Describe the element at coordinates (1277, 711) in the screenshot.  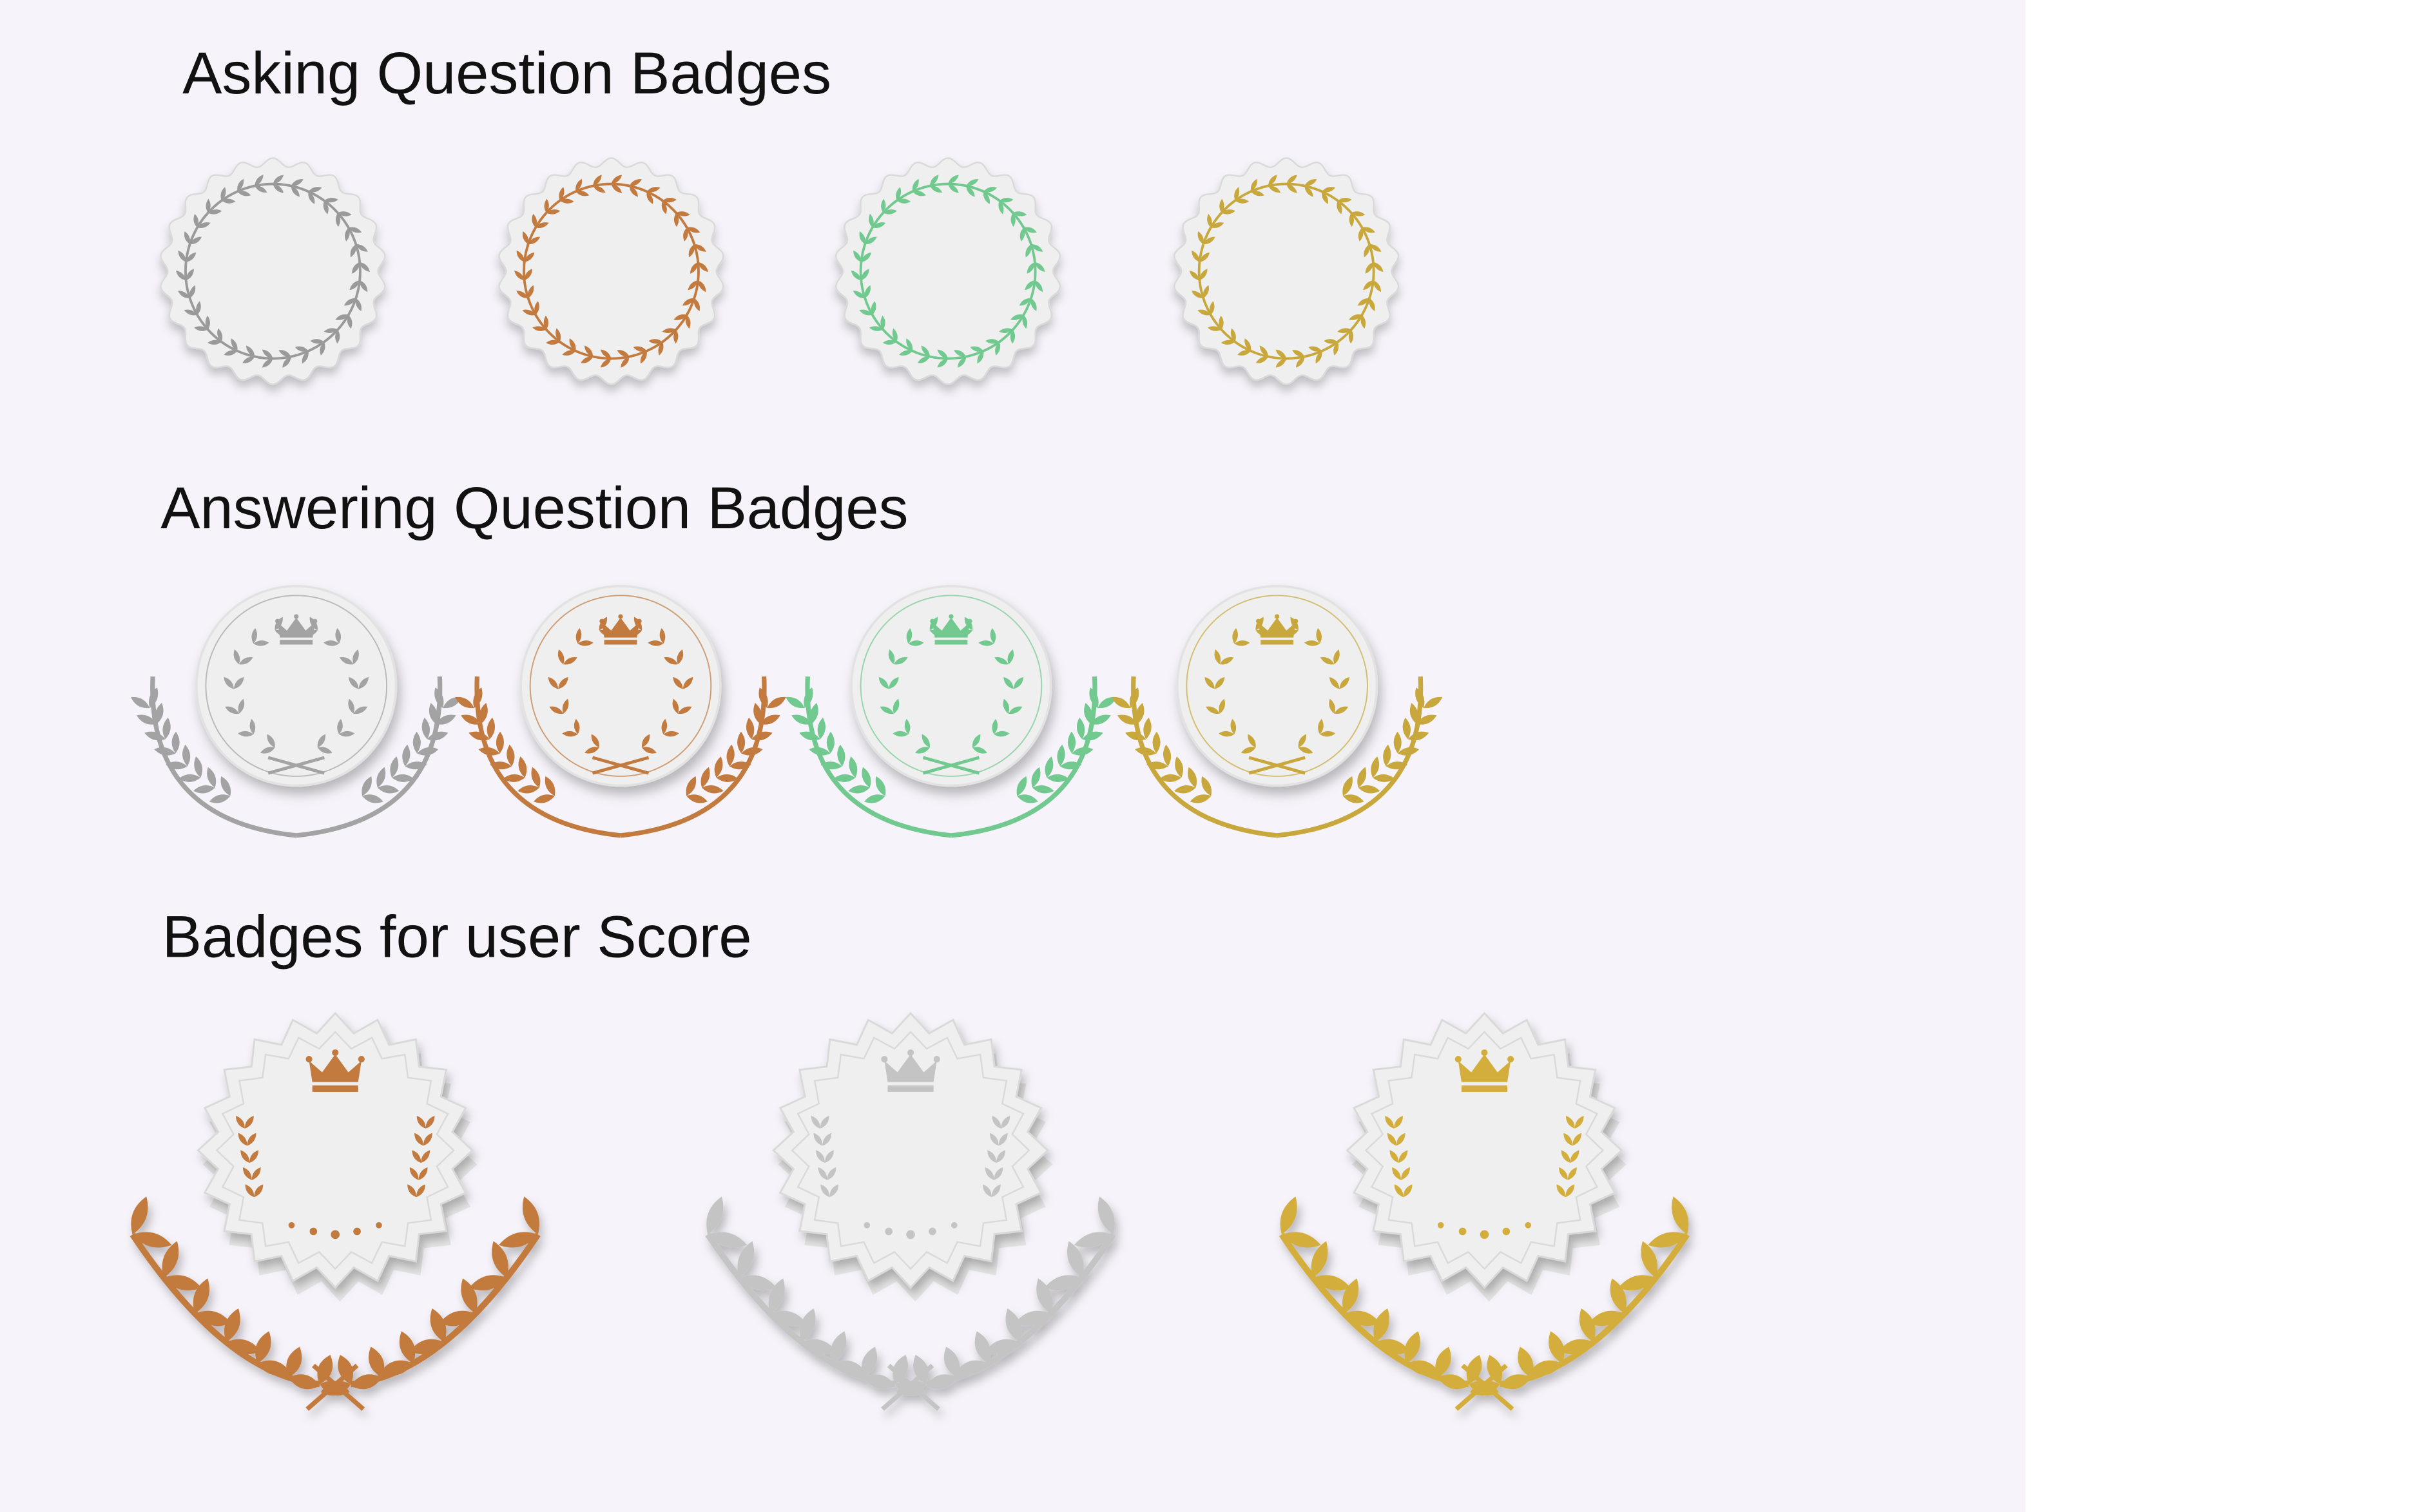
I see `answering-badge-gold` at that location.